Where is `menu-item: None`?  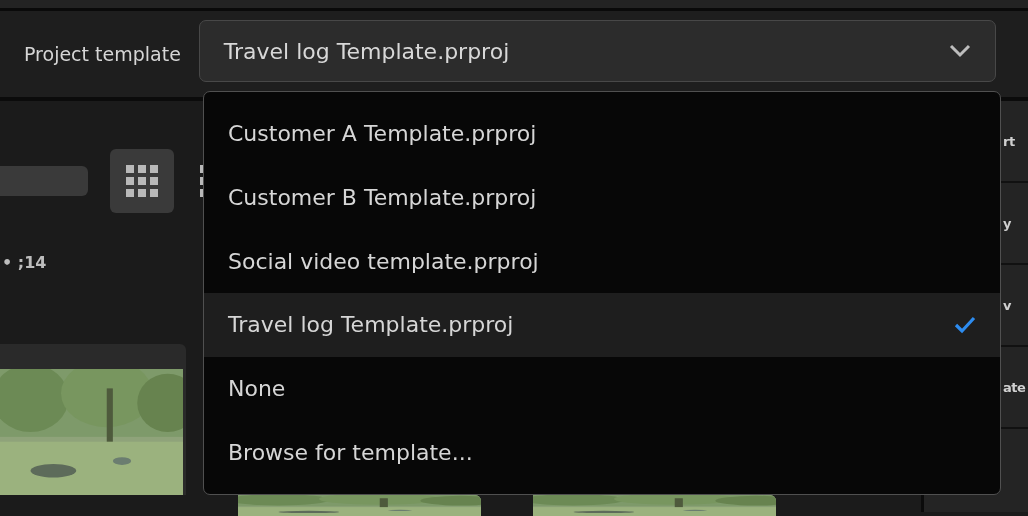 menu-item: None is located at coordinates (602, 388).